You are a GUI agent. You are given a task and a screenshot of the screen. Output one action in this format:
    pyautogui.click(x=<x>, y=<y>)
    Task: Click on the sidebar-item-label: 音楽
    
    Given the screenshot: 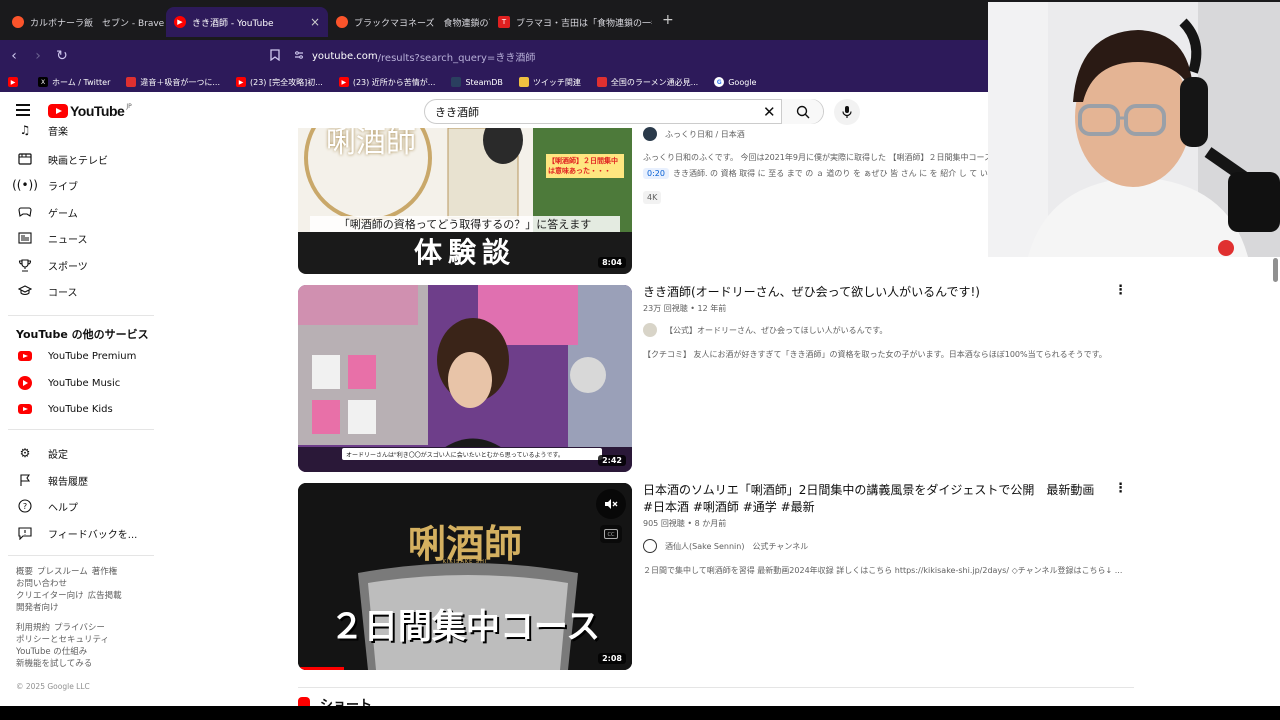 What is the action you would take?
    pyautogui.click(x=58, y=132)
    